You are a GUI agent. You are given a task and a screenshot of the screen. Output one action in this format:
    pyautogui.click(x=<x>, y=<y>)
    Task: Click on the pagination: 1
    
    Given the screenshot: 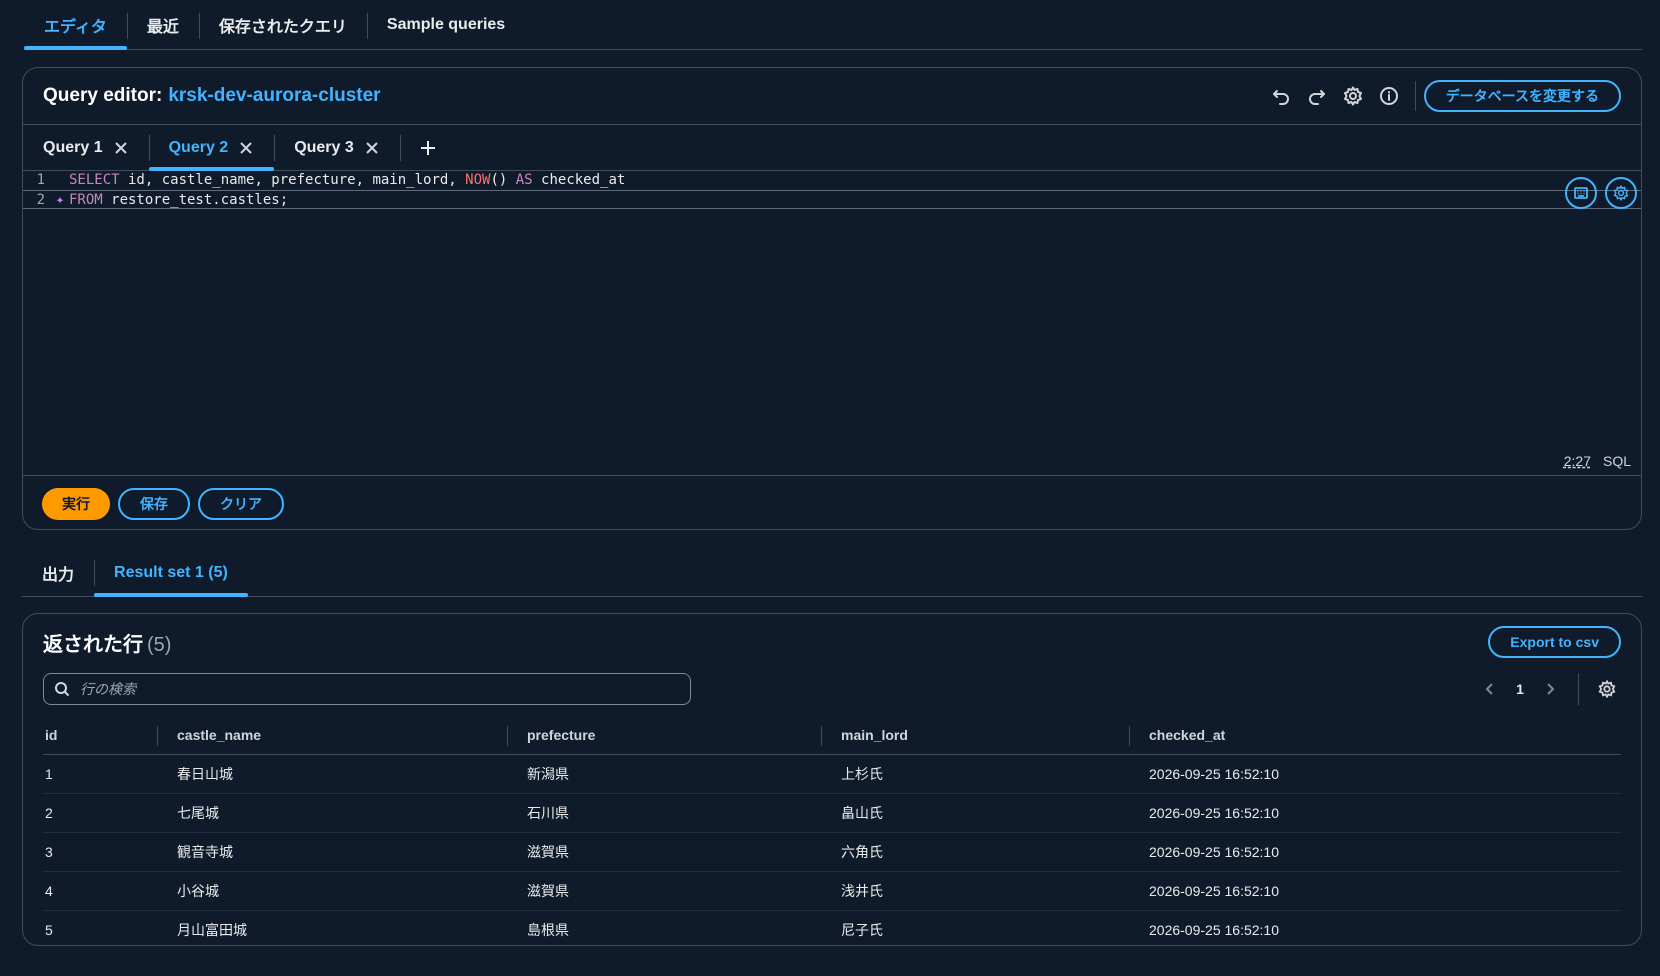 What is the action you would take?
    pyautogui.click(x=1548, y=689)
    